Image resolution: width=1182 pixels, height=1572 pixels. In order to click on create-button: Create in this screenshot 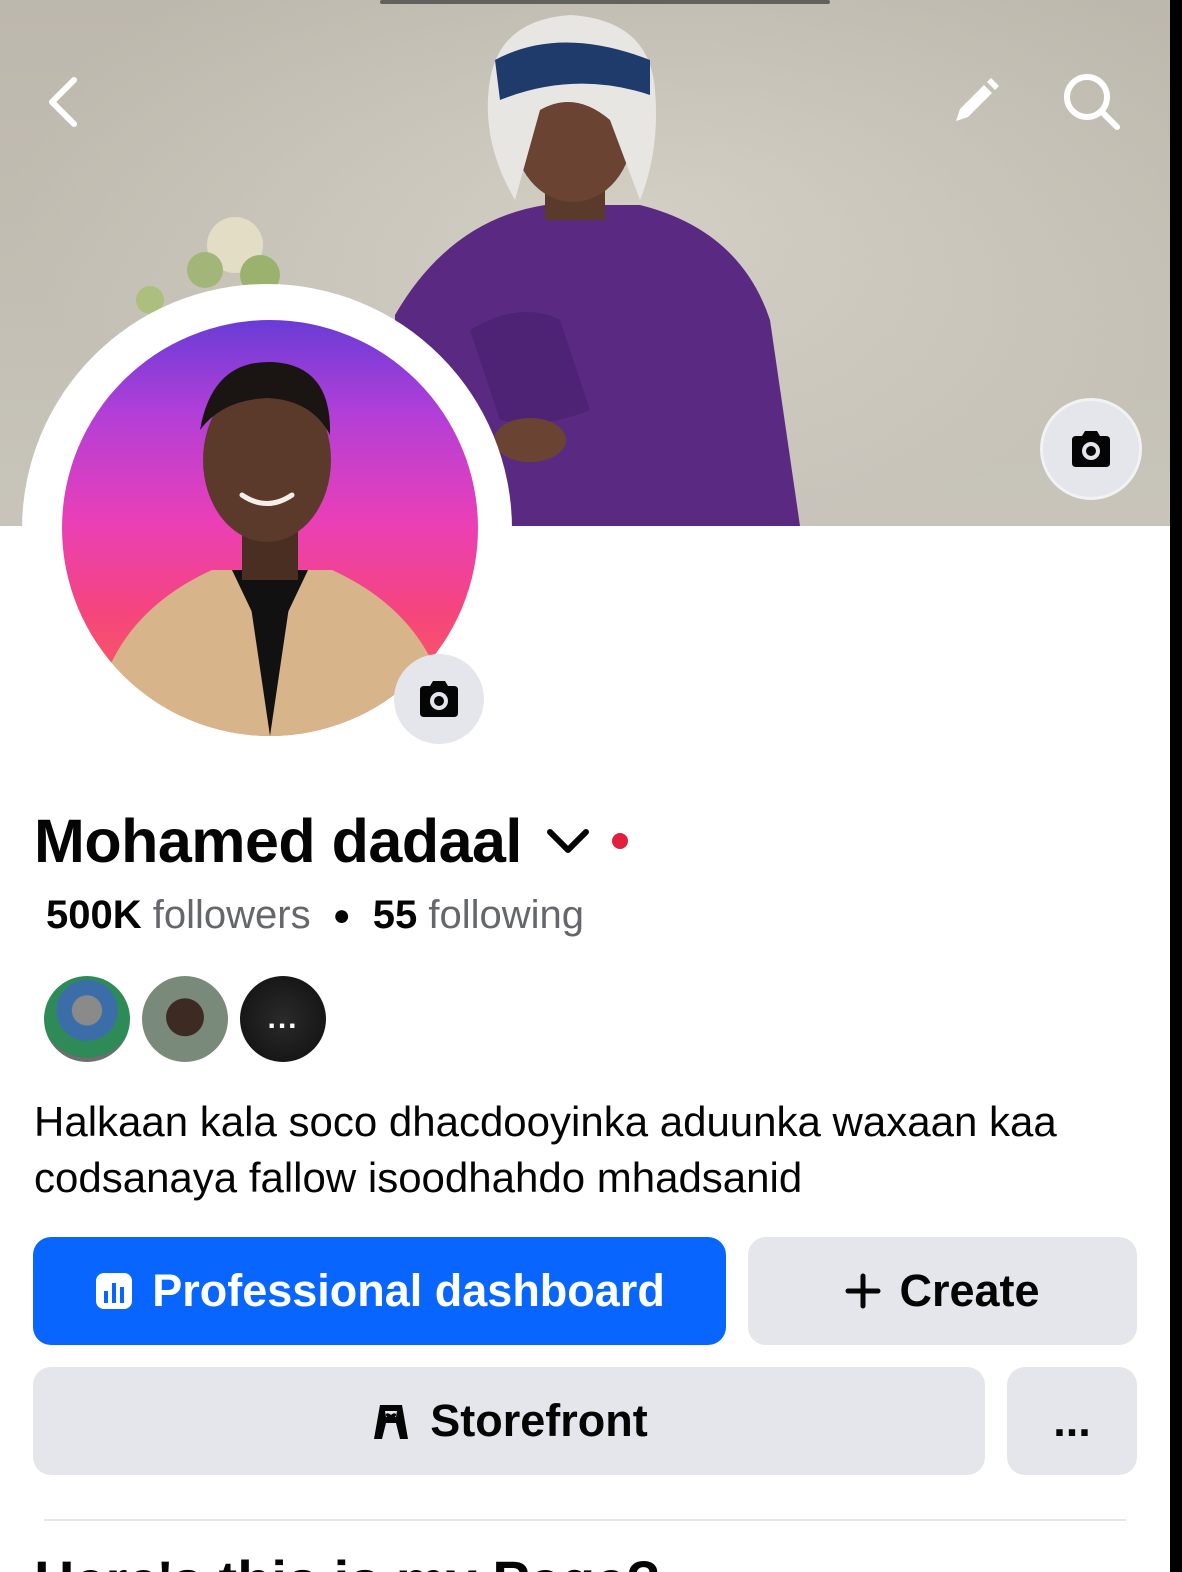, I will do `click(942, 1291)`.